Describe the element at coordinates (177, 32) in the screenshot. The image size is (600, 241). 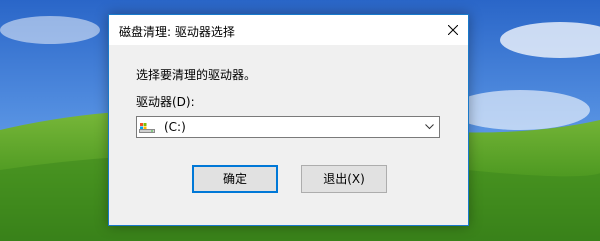
I see `dialog-title: 磁盘清理: 驱动器选择` at that location.